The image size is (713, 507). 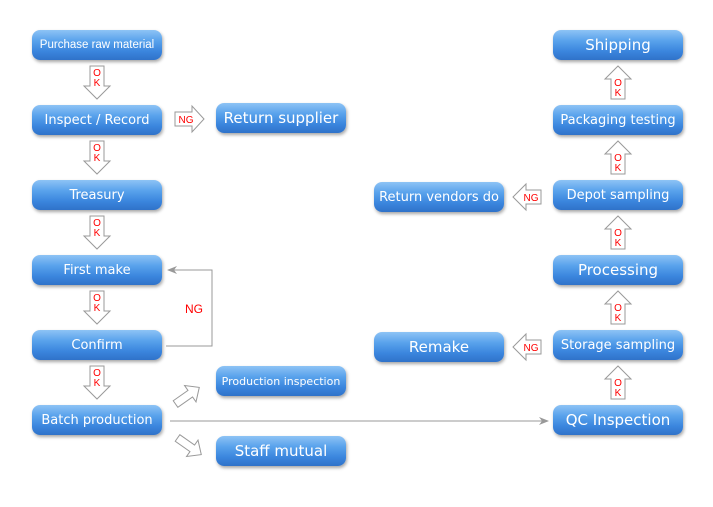 I want to click on node-confirm: Confirm, so click(x=97, y=345).